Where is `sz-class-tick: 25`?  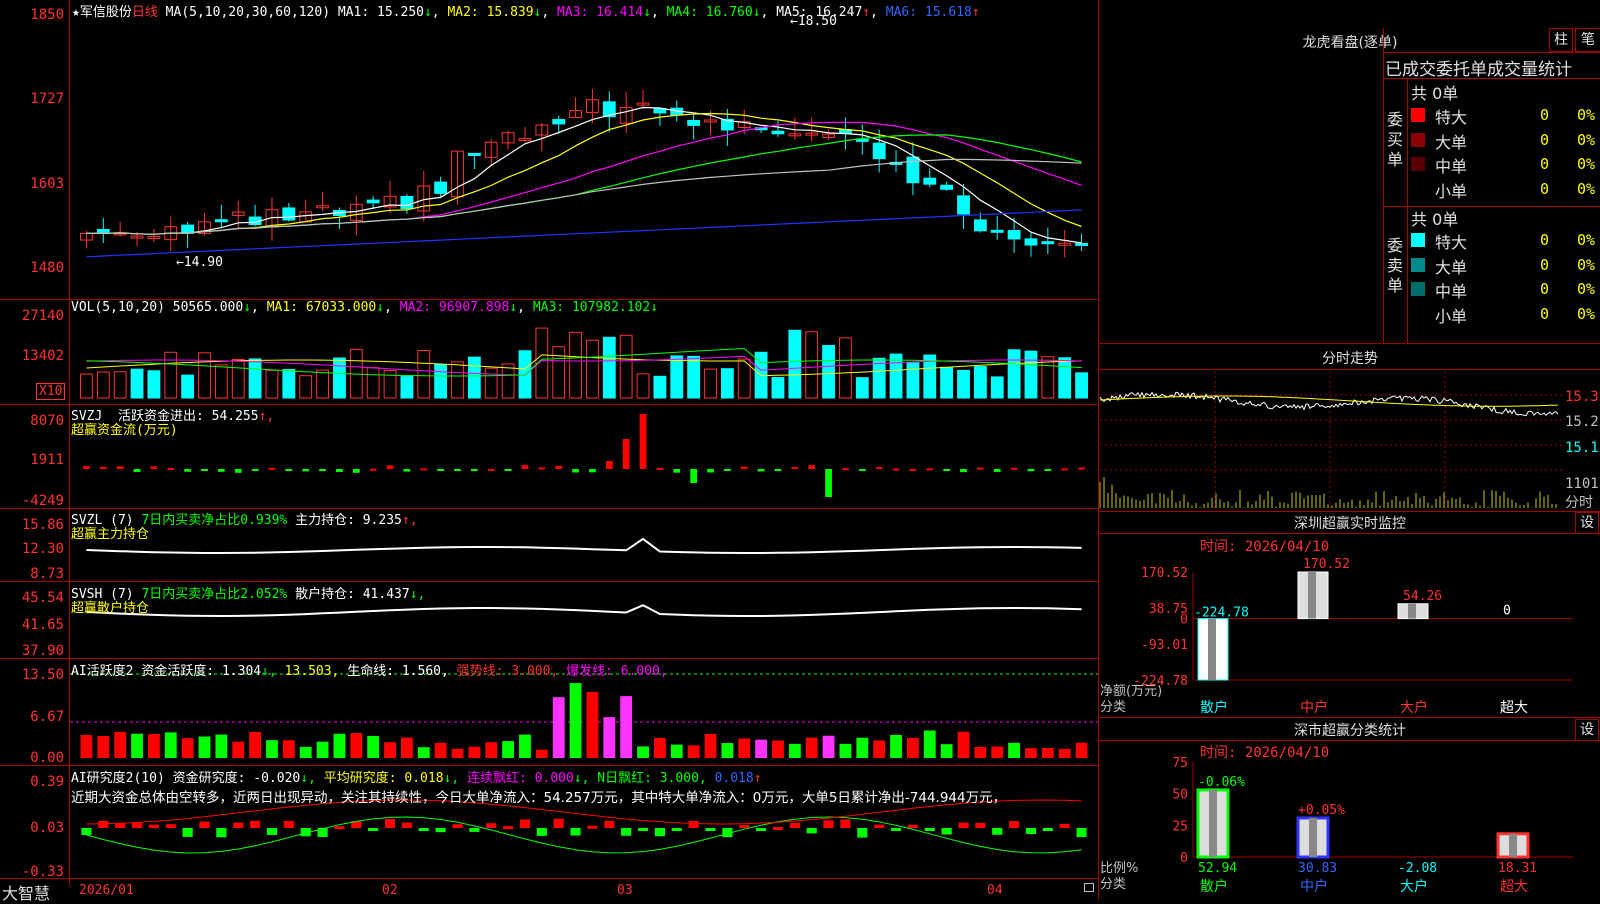 sz-class-tick: 25 is located at coordinates (1180, 826).